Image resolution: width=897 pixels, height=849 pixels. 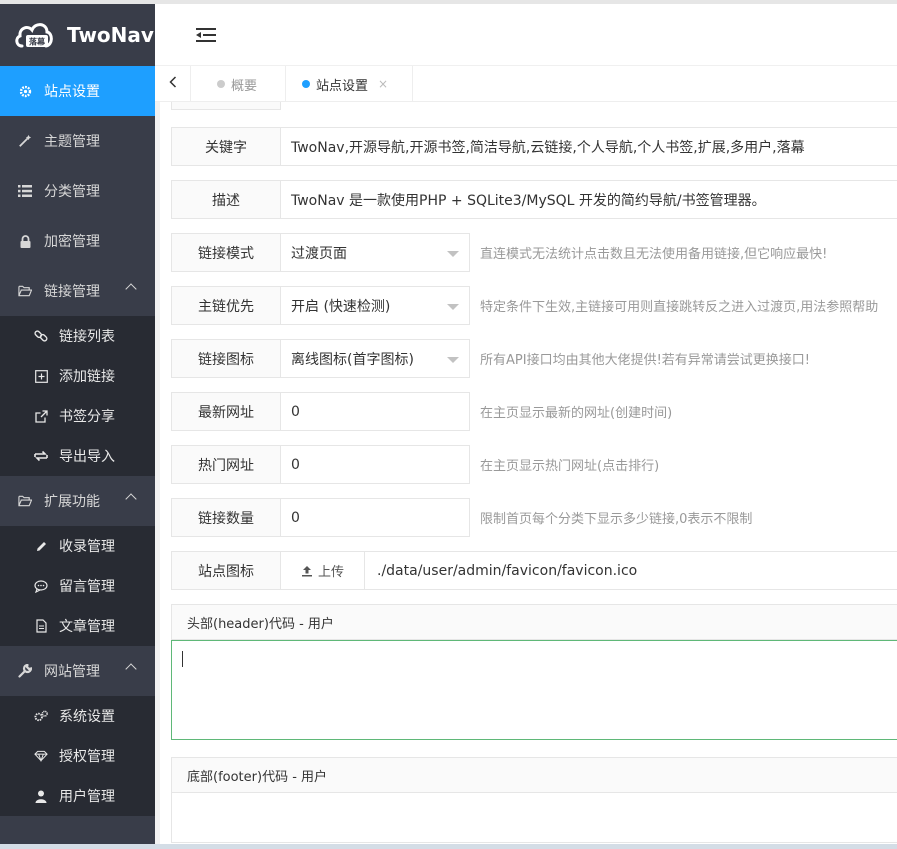 I want to click on external-link-icon, so click(x=41, y=416).